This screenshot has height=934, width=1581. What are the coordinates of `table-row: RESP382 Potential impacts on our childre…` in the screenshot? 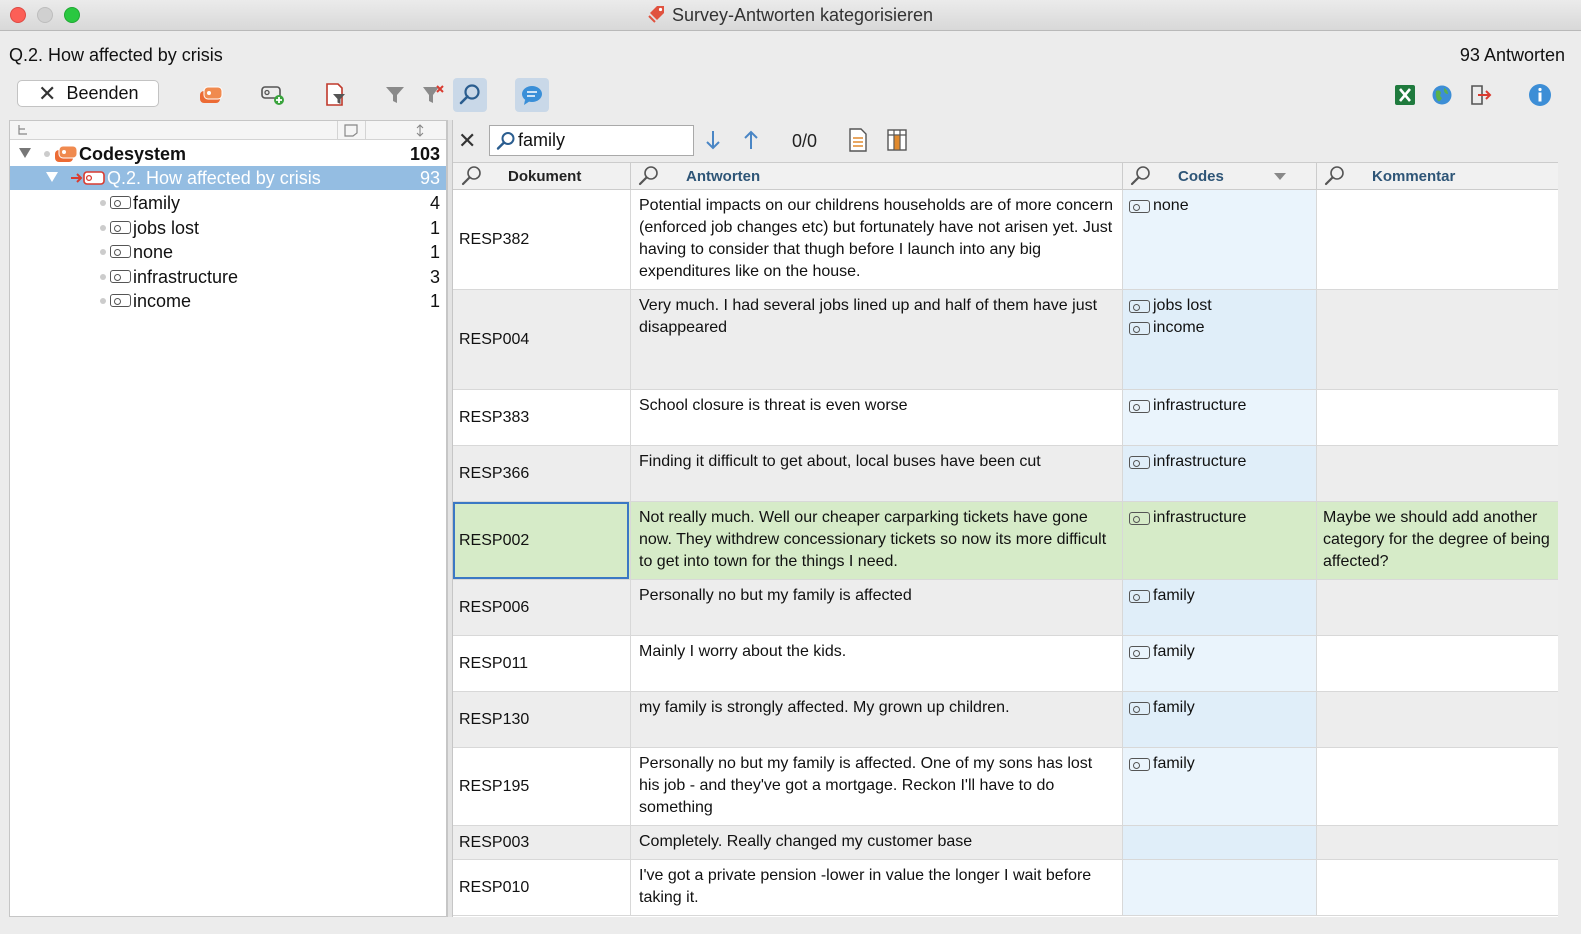 It's located at (1005, 240).